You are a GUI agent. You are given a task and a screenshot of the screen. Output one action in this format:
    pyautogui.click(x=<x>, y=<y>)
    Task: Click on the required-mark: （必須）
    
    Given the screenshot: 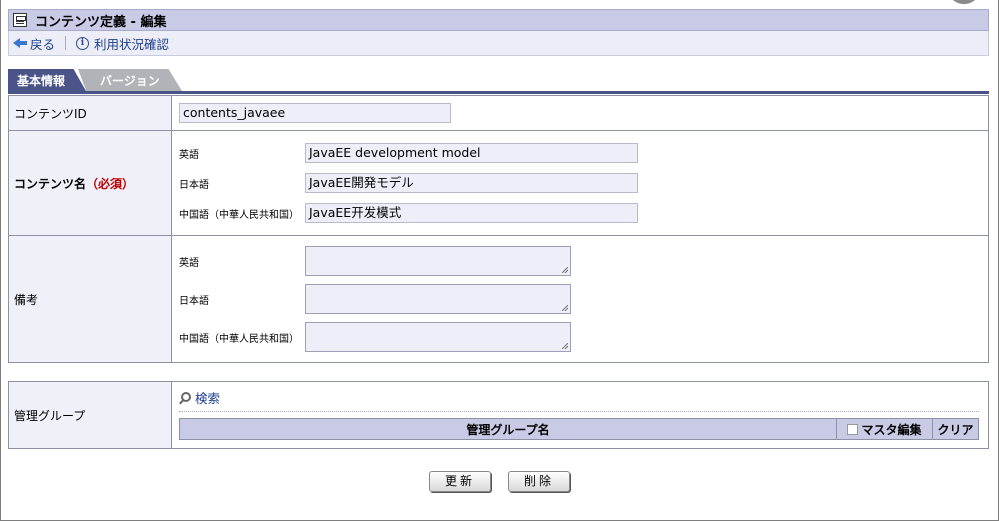 What is the action you would take?
    pyautogui.click(x=110, y=183)
    